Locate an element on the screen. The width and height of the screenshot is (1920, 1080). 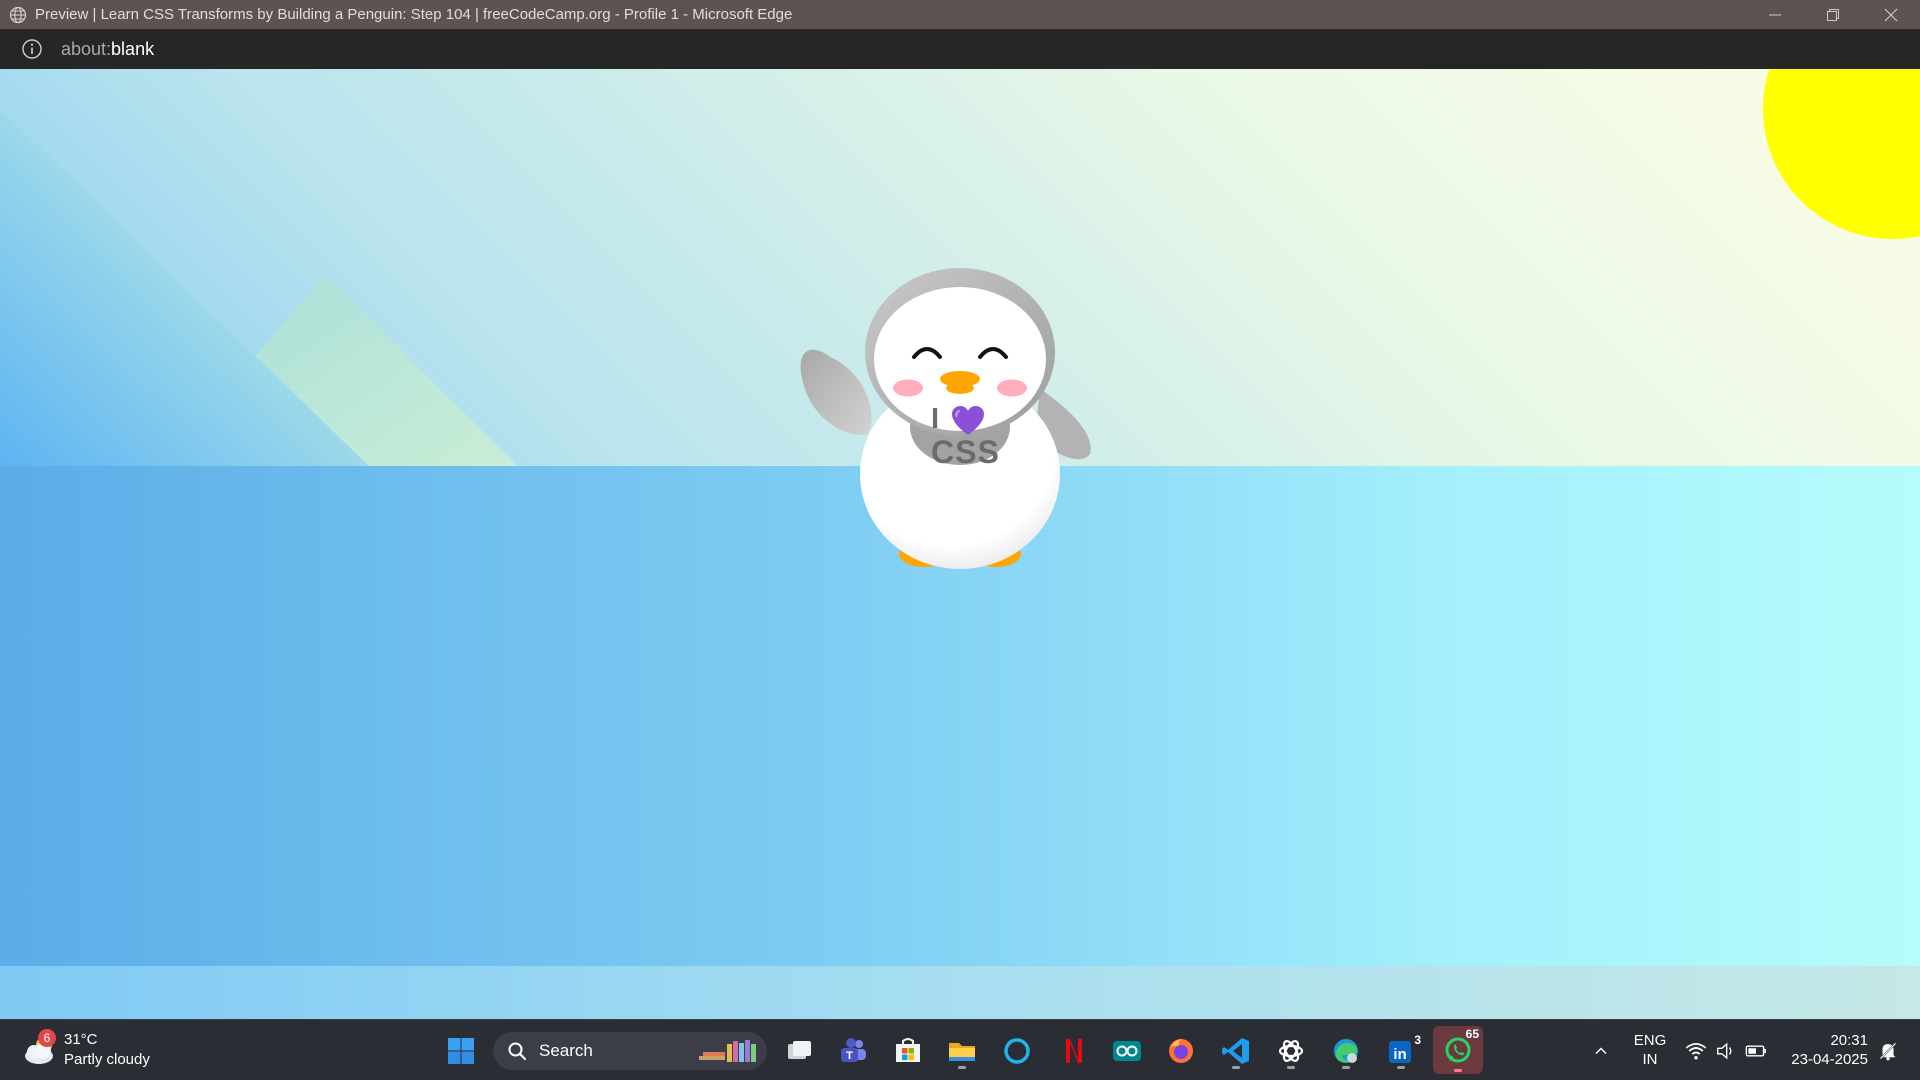
notification-bell-icon is located at coordinates (1888, 1051).